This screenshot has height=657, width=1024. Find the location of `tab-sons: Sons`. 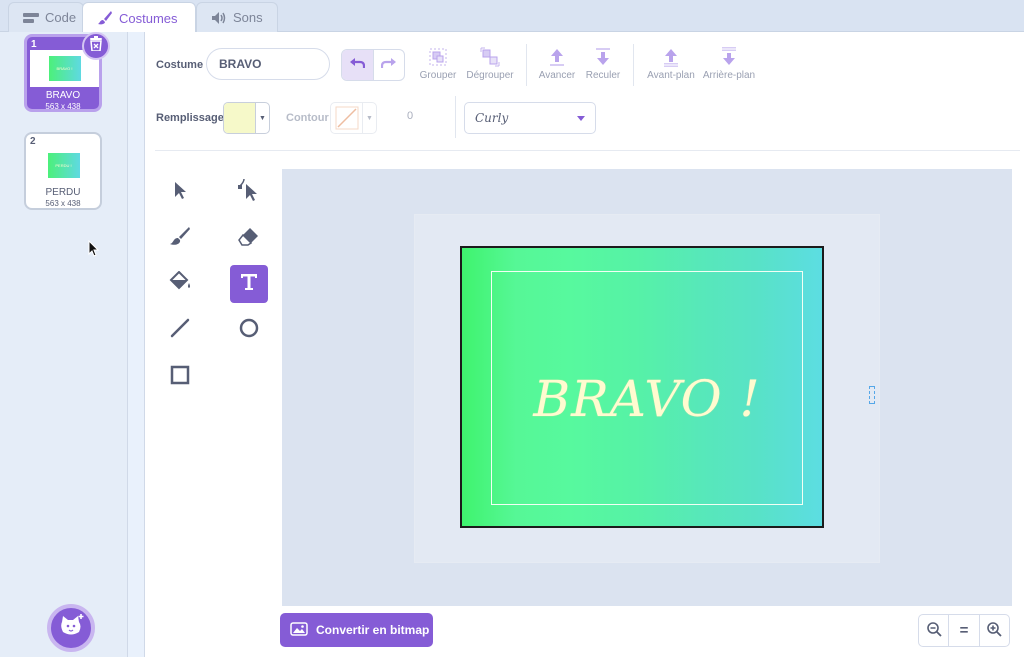

tab-sons: Sons is located at coordinates (237, 17).